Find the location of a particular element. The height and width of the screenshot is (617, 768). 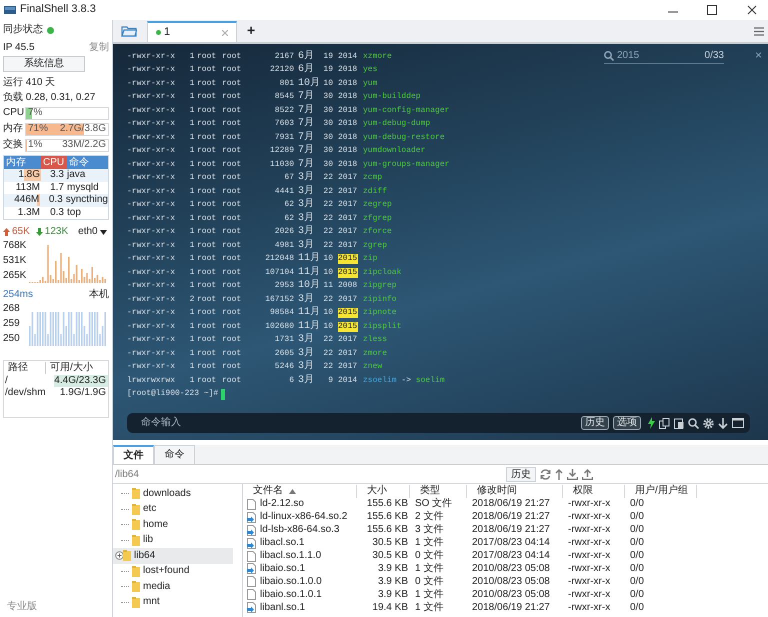

column-header: 用户/用户组 is located at coordinates (661, 491).